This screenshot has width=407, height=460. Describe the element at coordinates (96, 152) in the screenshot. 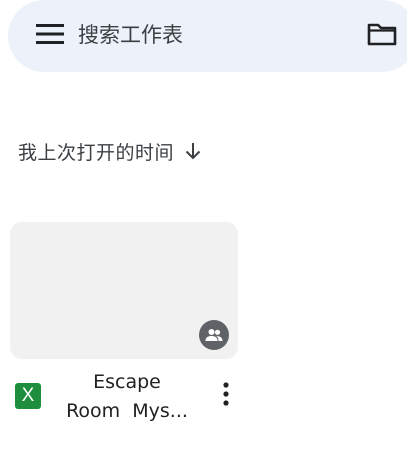

I see `sort-label: 我上次打开的时间` at that location.